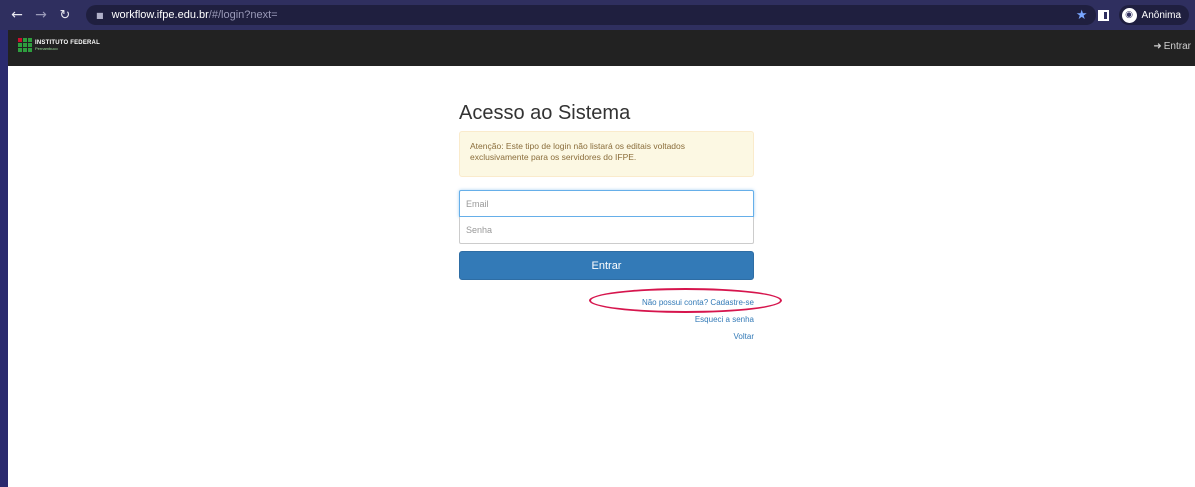 The width and height of the screenshot is (1195, 487). I want to click on login-icon: ➜, so click(1157, 46).